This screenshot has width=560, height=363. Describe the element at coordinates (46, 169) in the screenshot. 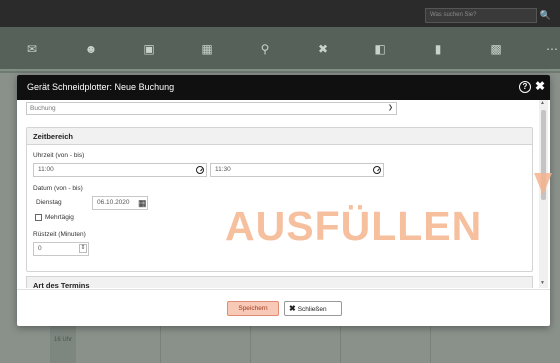

I see `time-from-value: 11:00` at that location.